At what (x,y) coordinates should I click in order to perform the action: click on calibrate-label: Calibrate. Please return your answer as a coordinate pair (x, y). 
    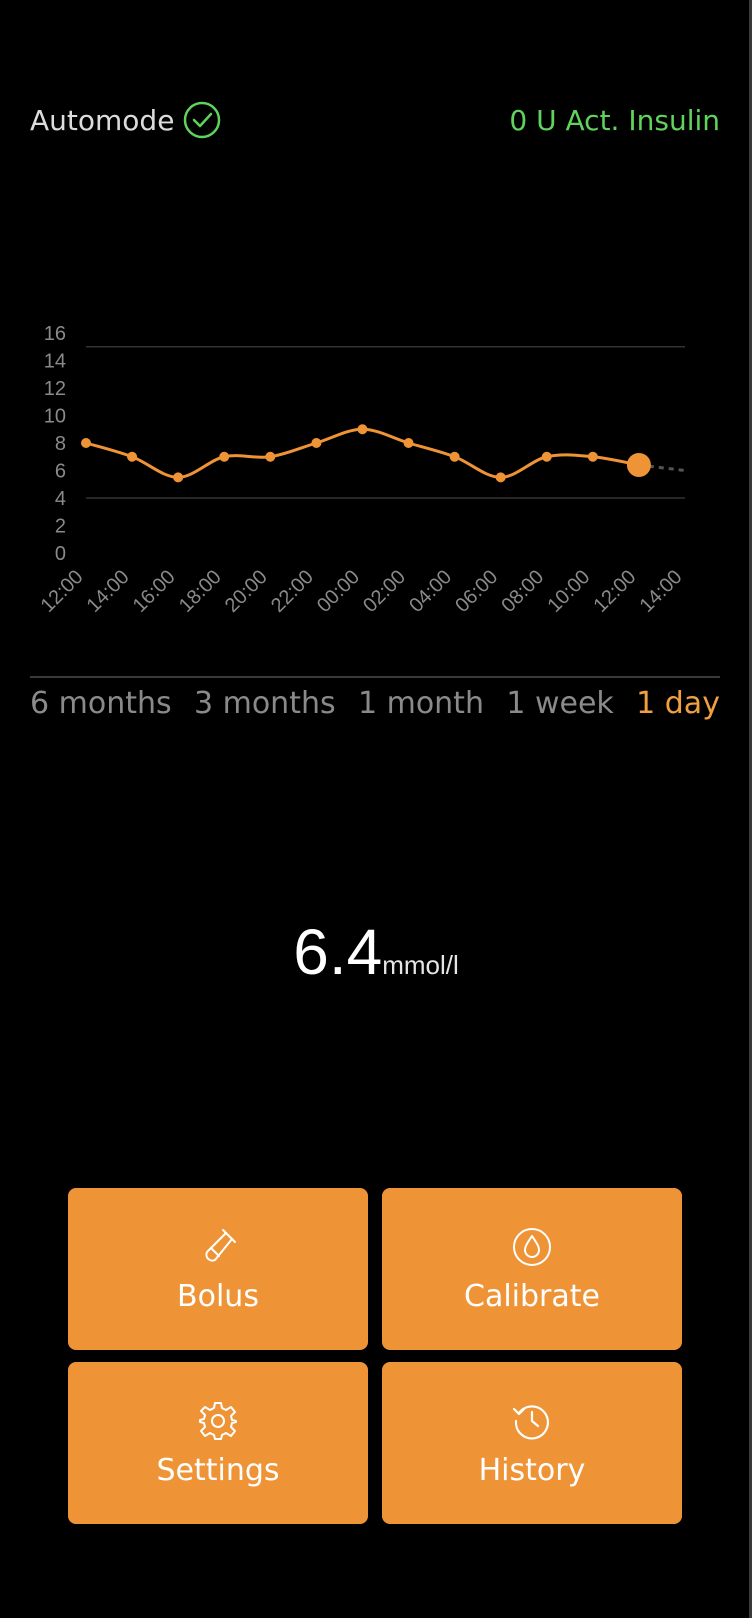
    Looking at the image, I should click on (532, 1296).